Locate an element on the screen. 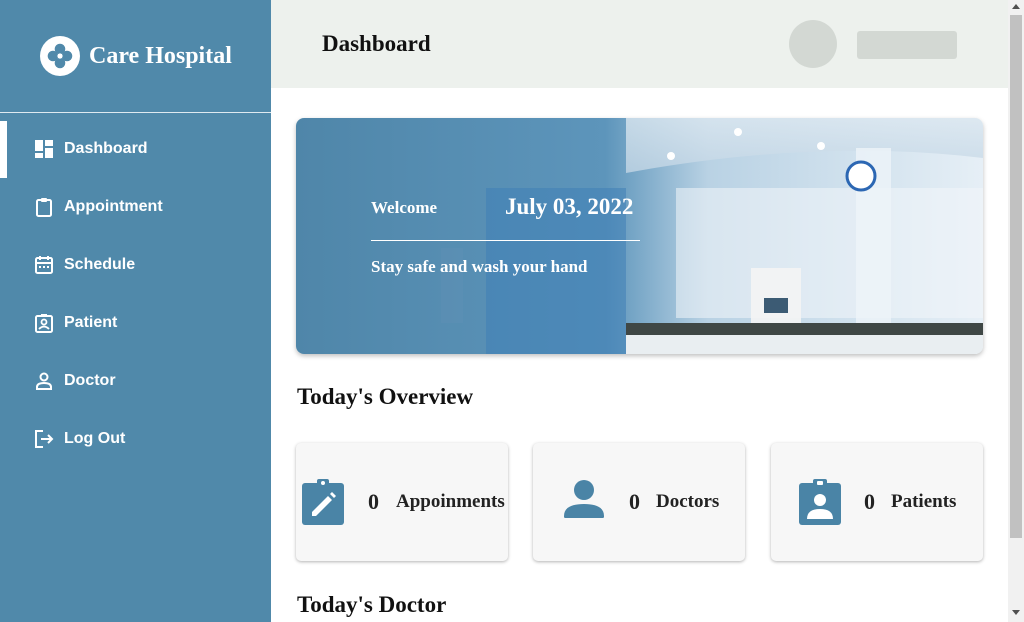 Image resolution: width=1024 pixels, height=622 pixels. todays-doctor-title: Today's Doctor is located at coordinates (372, 604).